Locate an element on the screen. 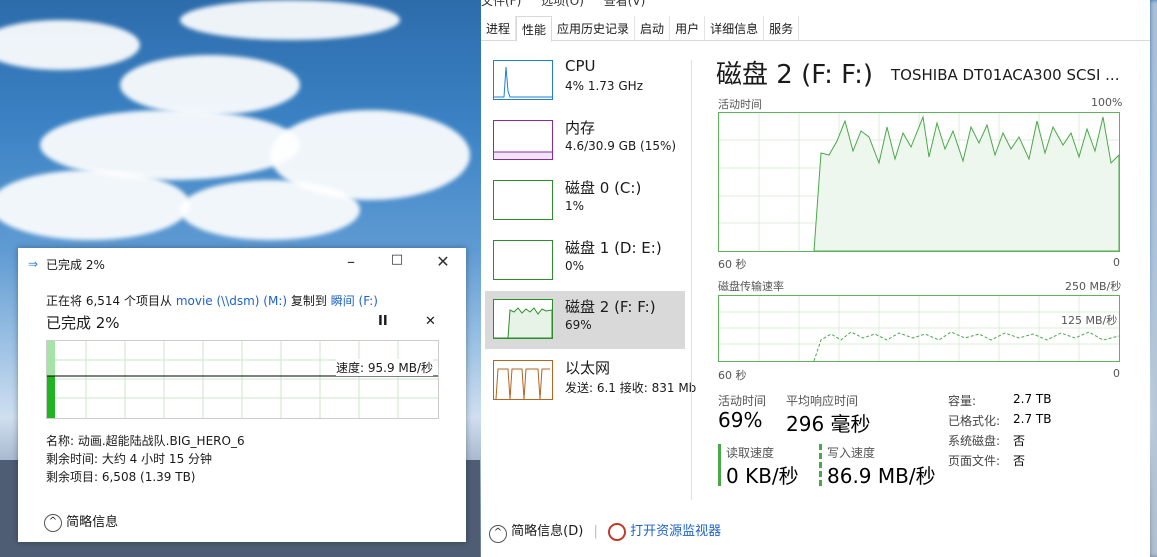 This screenshot has width=1157, height=557. source-link: movie (\\dsm) (M:) is located at coordinates (231, 301).